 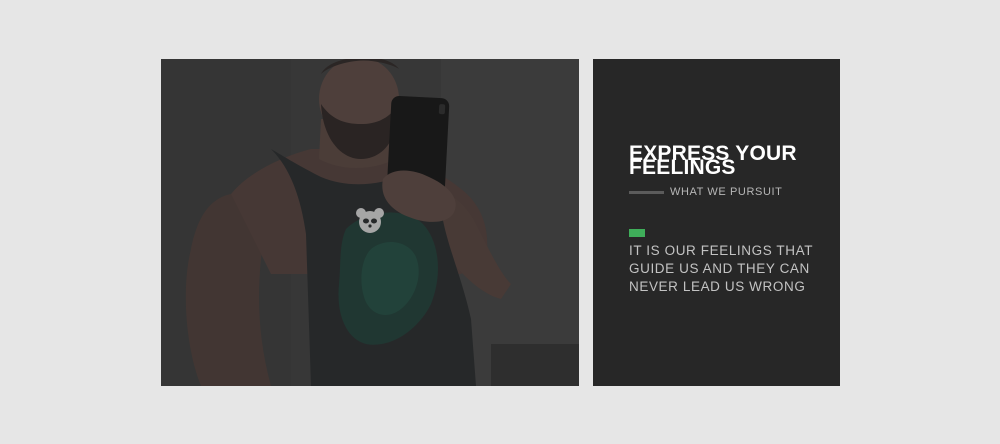 I want to click on subtitle-row: WHAT WE PURSUIT, so click(x=705, y=192).